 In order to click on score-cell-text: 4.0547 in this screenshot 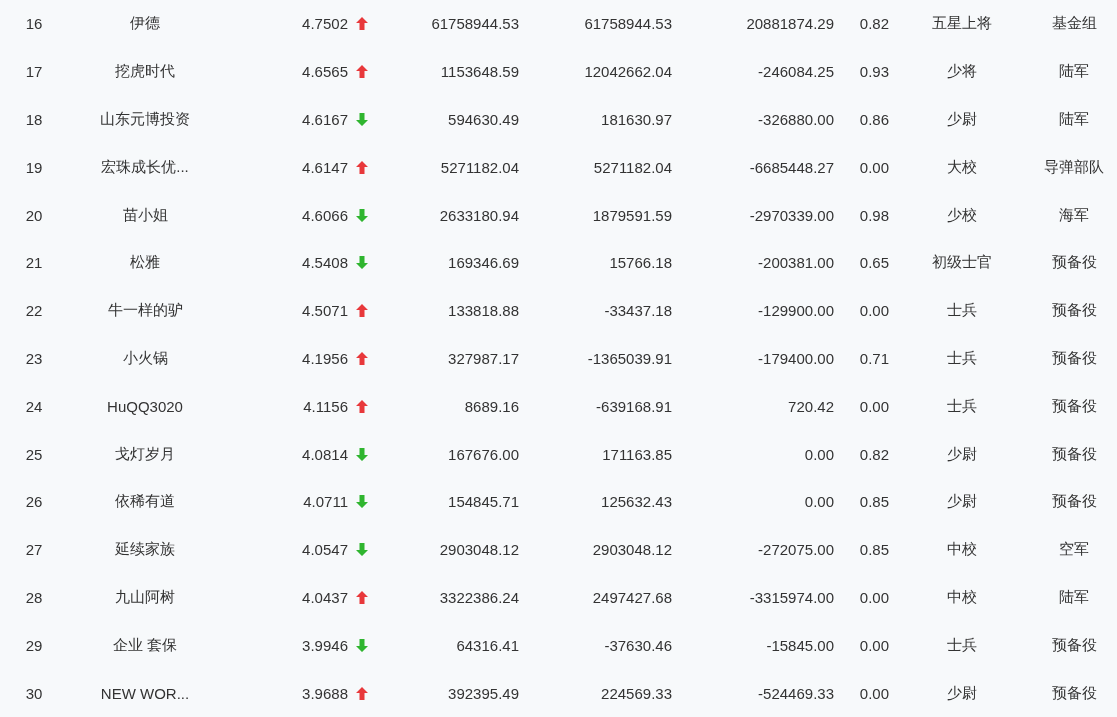, I will do `click(325, 550)`.